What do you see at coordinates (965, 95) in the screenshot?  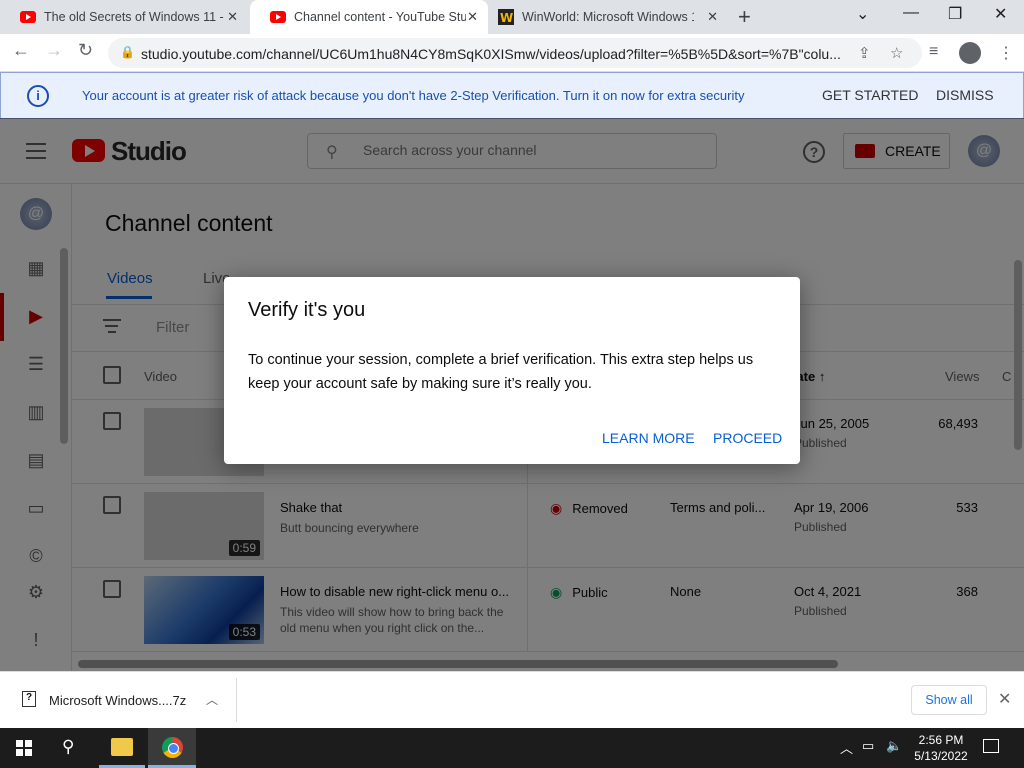 I see `dismiss-button: DISMISS` at bounding box center [965, 95].